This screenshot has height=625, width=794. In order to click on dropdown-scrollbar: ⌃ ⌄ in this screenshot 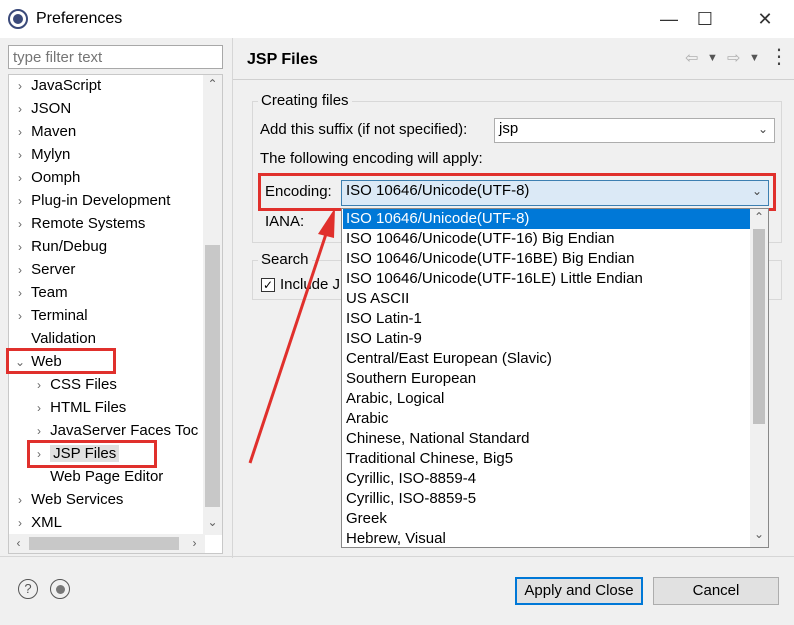, I will do `click(759, 378)`.